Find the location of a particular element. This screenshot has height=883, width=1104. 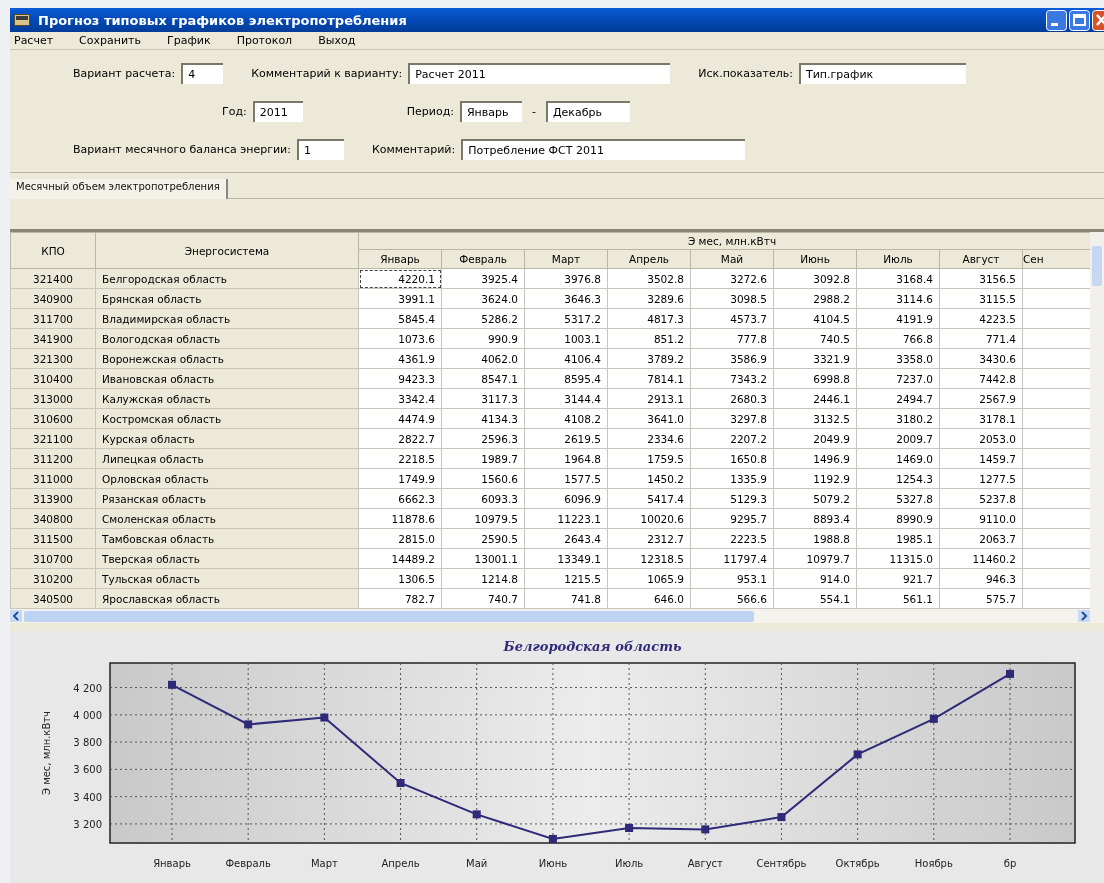

table-cell: 340500 is located at coordinates (53, 598).